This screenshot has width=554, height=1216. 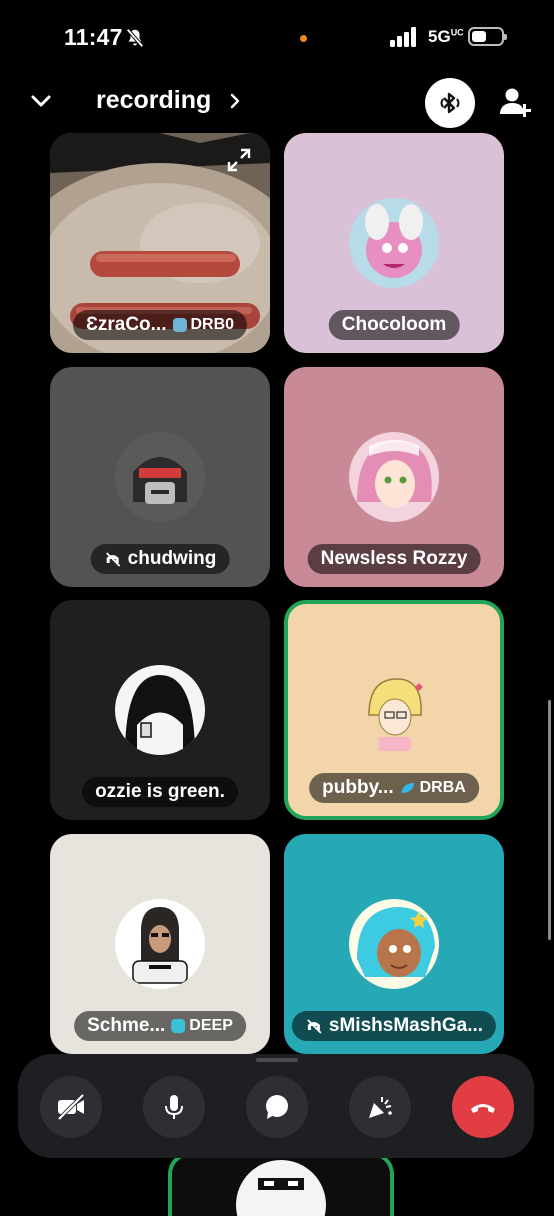 What do you see at coordinates (135, 38) in the screenshot?
I see `bell-slash-icon` at bounding box center [135, 38].